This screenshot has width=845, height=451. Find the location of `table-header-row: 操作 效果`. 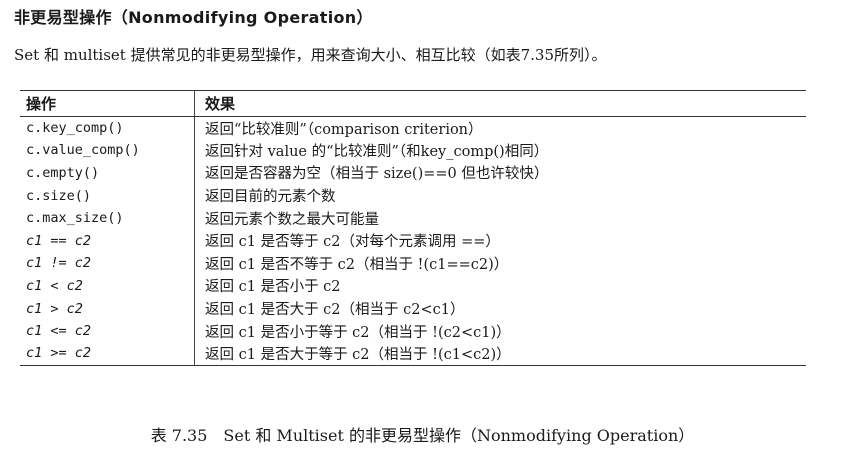

table-header-row: 操作 效果 is located at coordinates (413, 103).